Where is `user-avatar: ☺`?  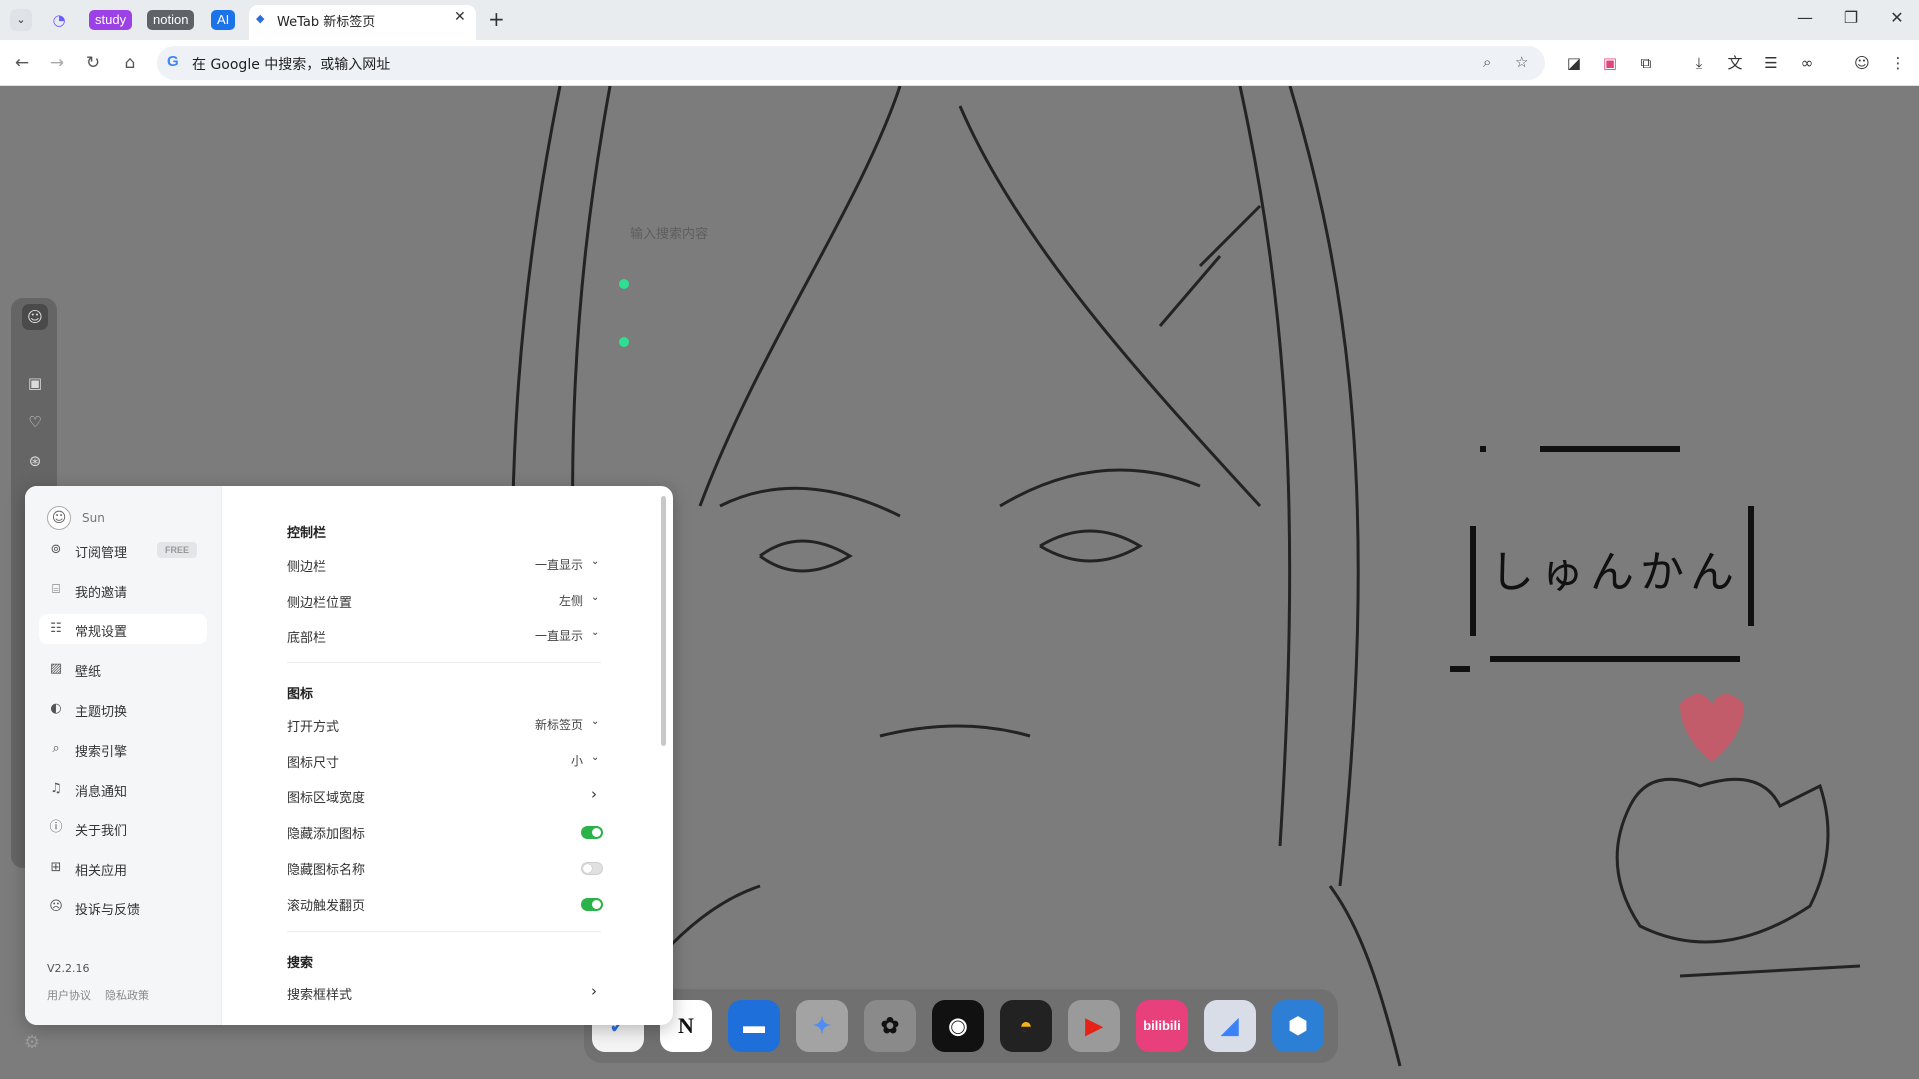 user-avatar: ☺ is located at coordinates (59, 518).